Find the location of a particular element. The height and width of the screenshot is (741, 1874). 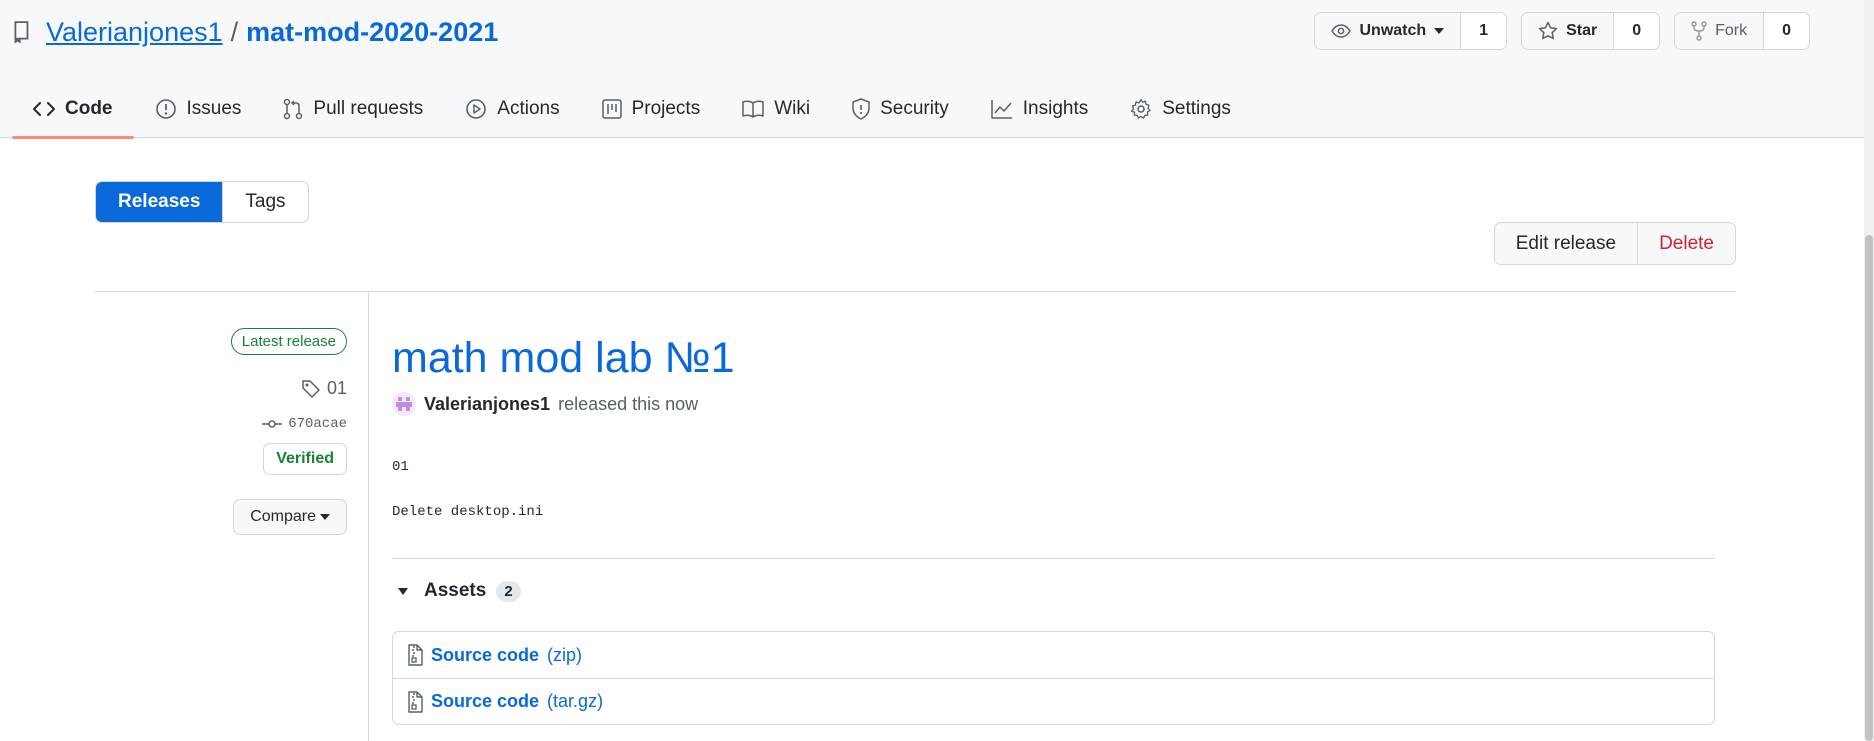

book-icon is located at coordinates (753, 109).